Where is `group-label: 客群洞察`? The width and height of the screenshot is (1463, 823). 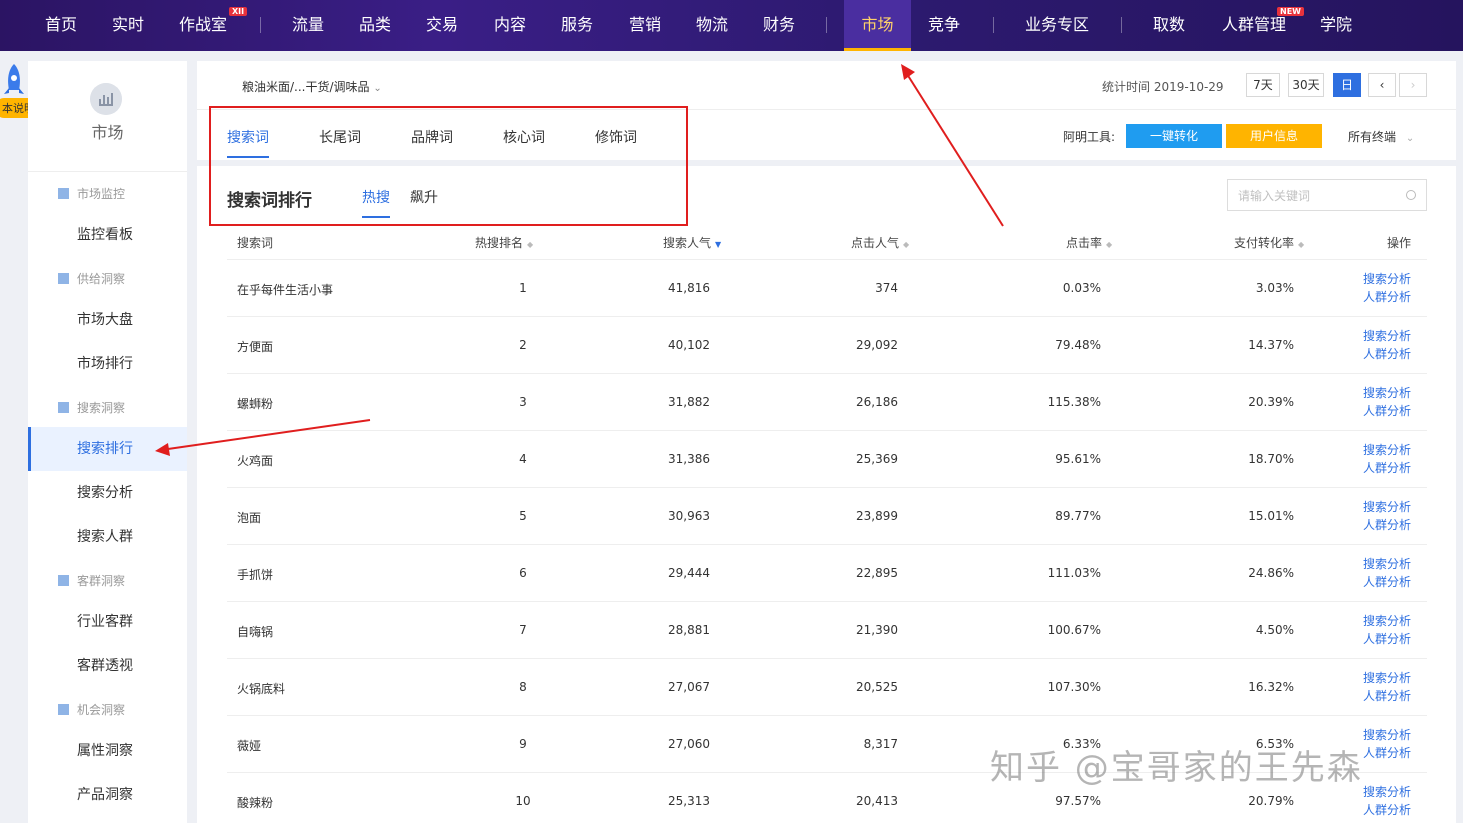 group-label: 客群洞察 is located at coordinates (101, 581).